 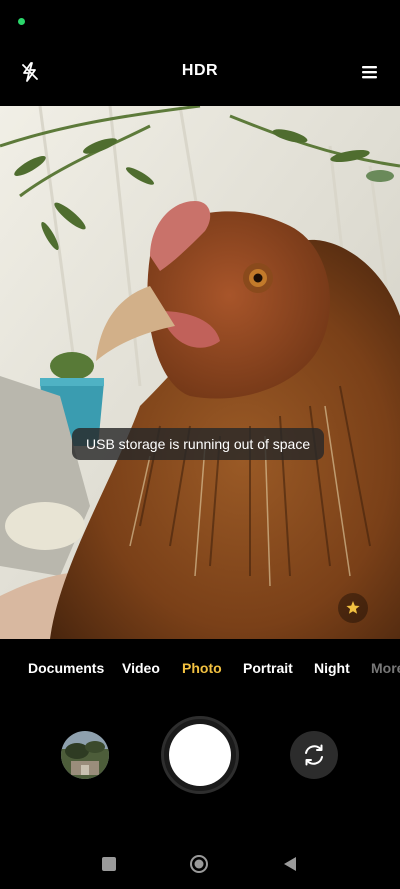 What do you see at coordinates (268, 668) in the screenshot?
I see `mode-portrait: Portrait` at bounding box center [268, 668].